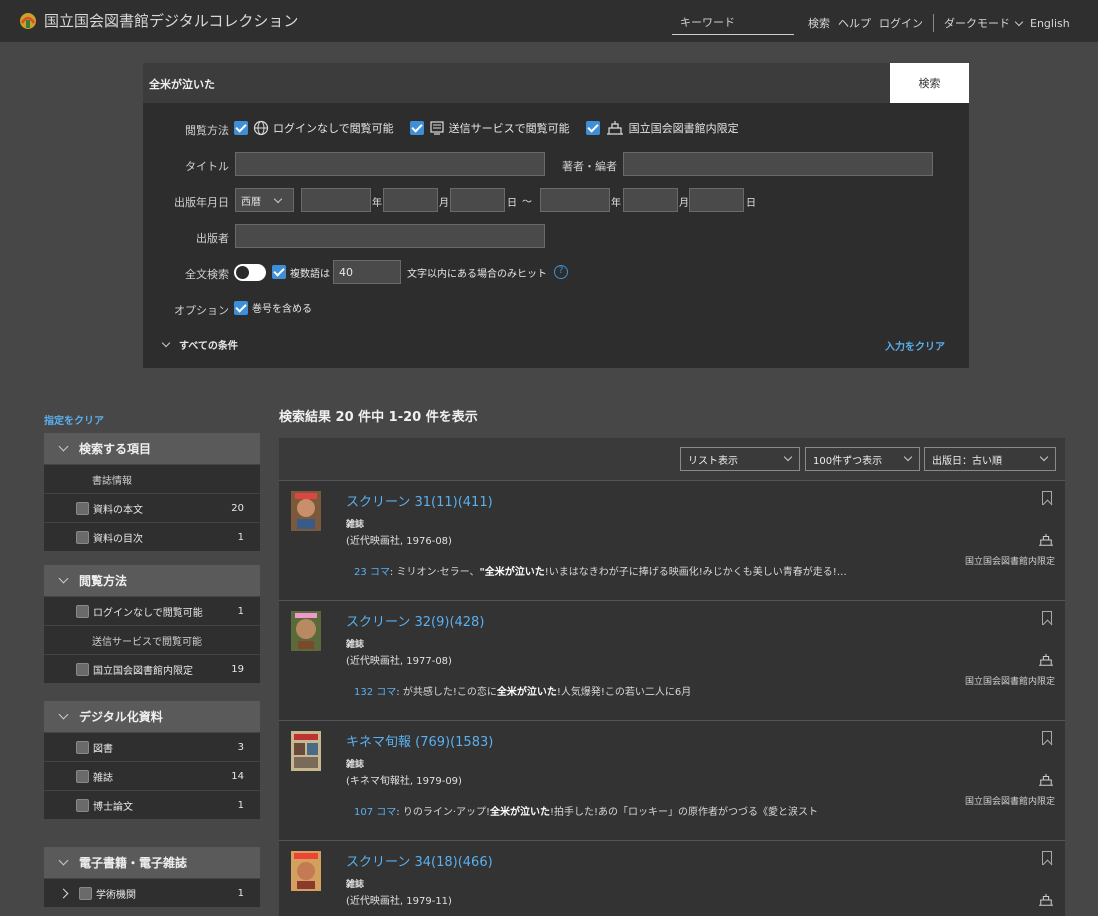 This screenshot has width=1098, height=916. What do you see at coordinates (1010, 802) in the screenshot?
I see `access-label: 国立国会図書館内限定` at bounding box center [1010, 802].